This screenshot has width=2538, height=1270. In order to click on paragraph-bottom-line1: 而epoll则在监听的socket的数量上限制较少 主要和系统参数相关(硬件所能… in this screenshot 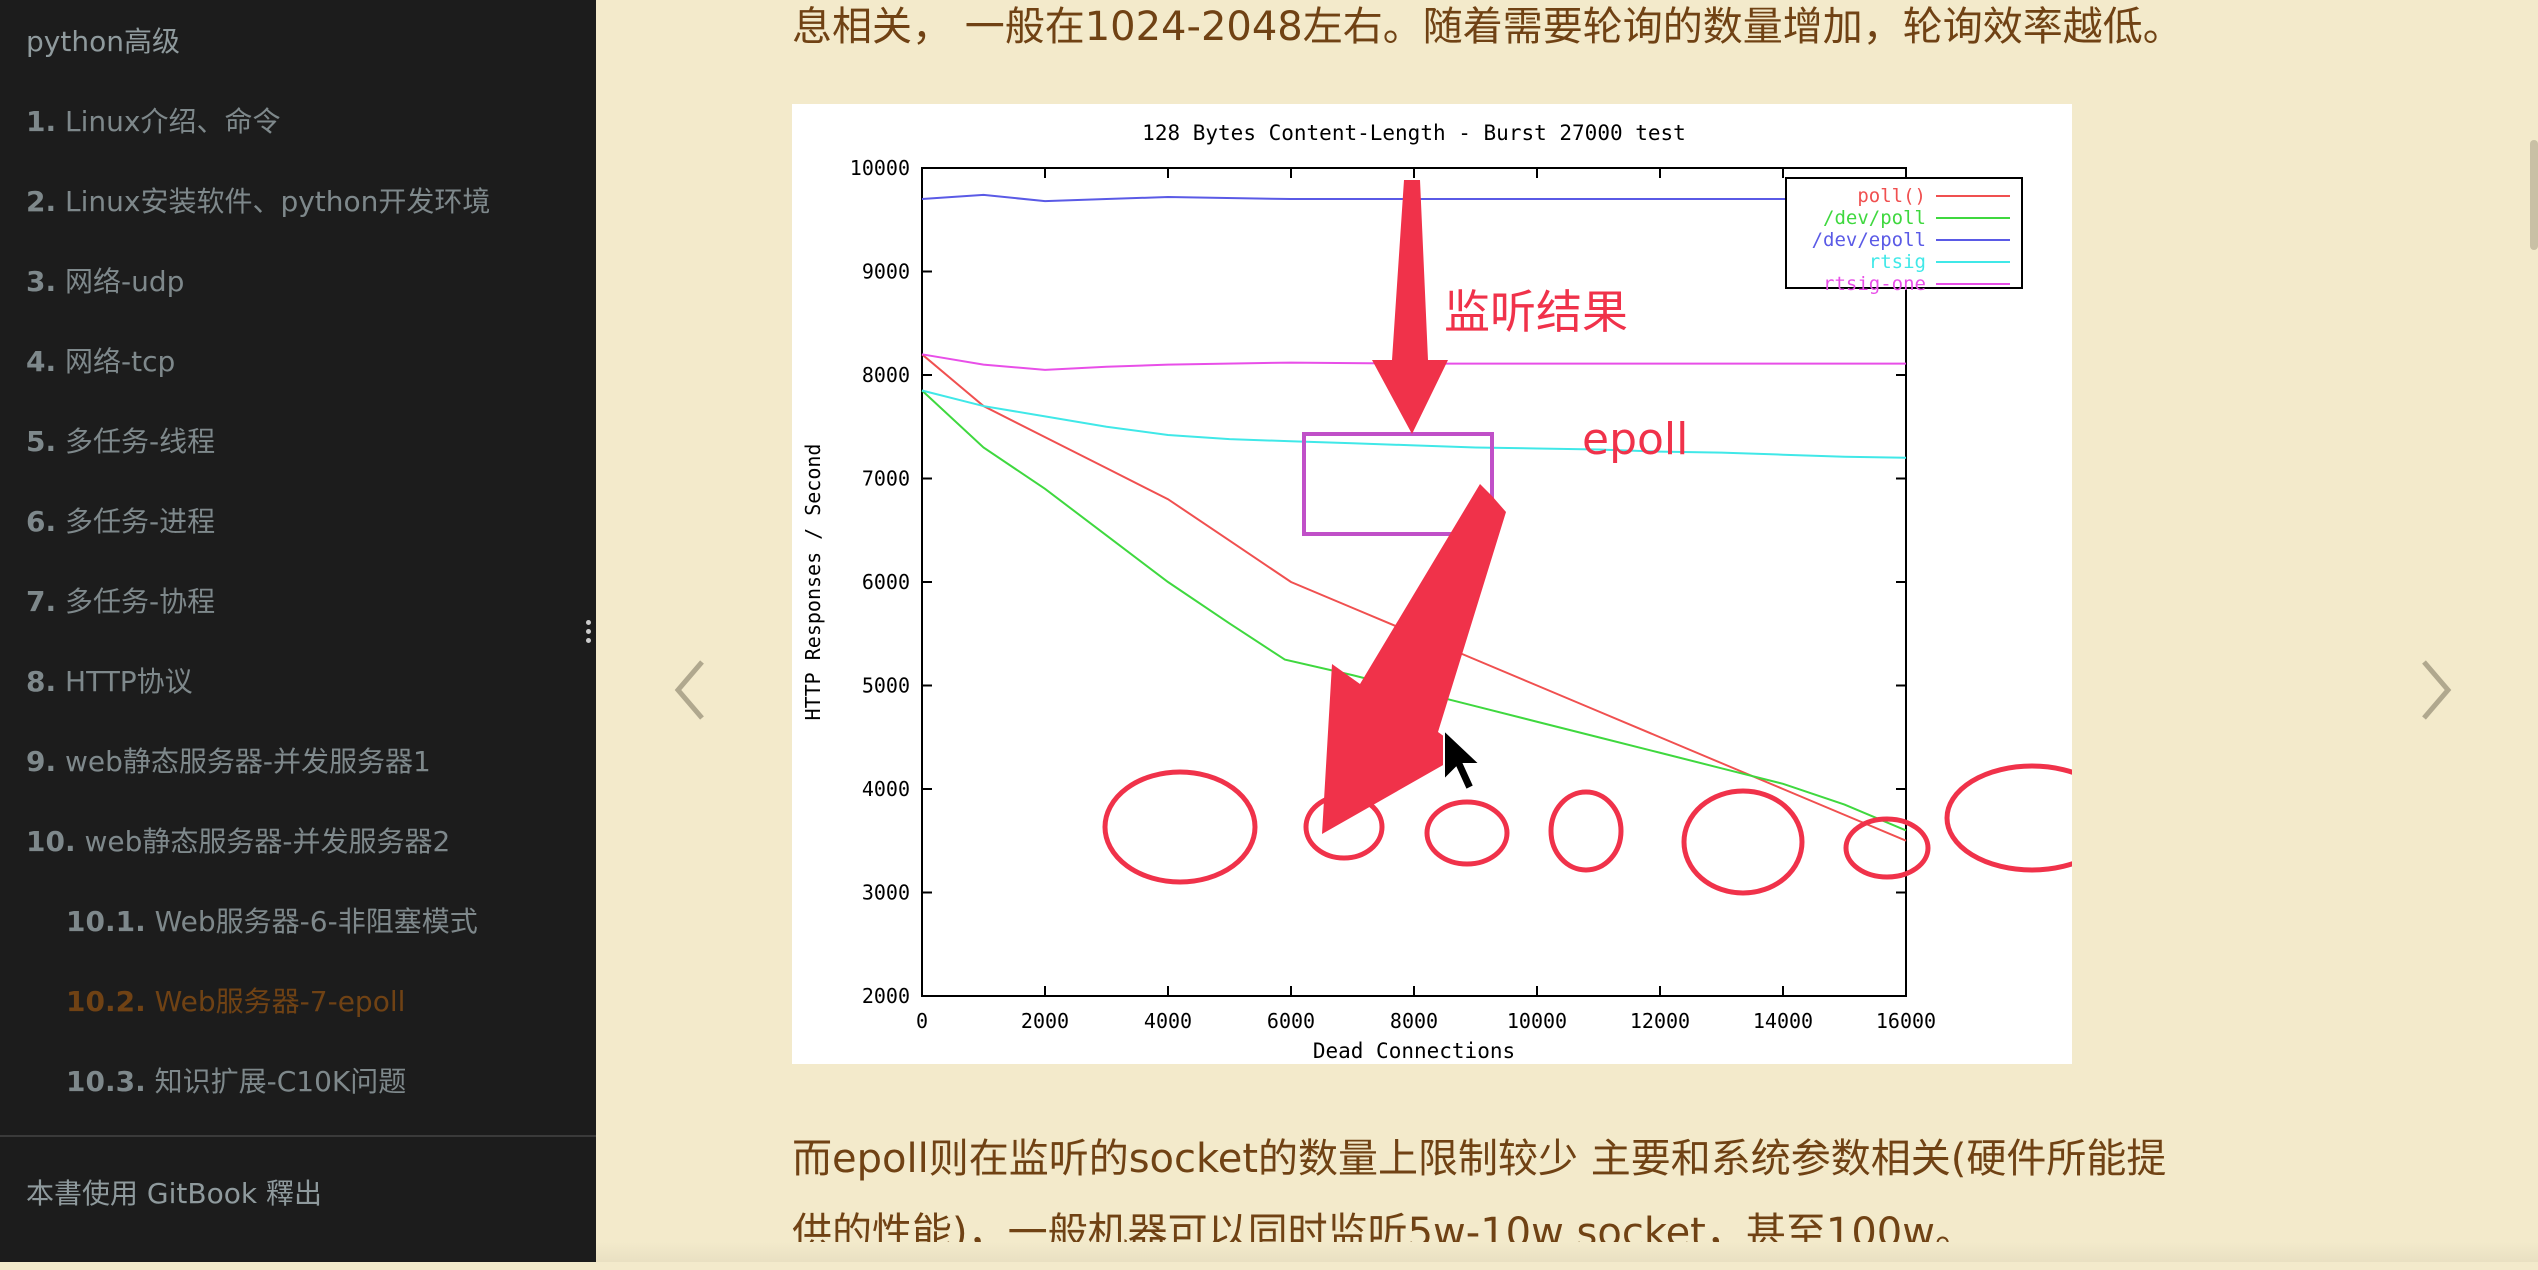, I will do `click(1479, 1159)`.